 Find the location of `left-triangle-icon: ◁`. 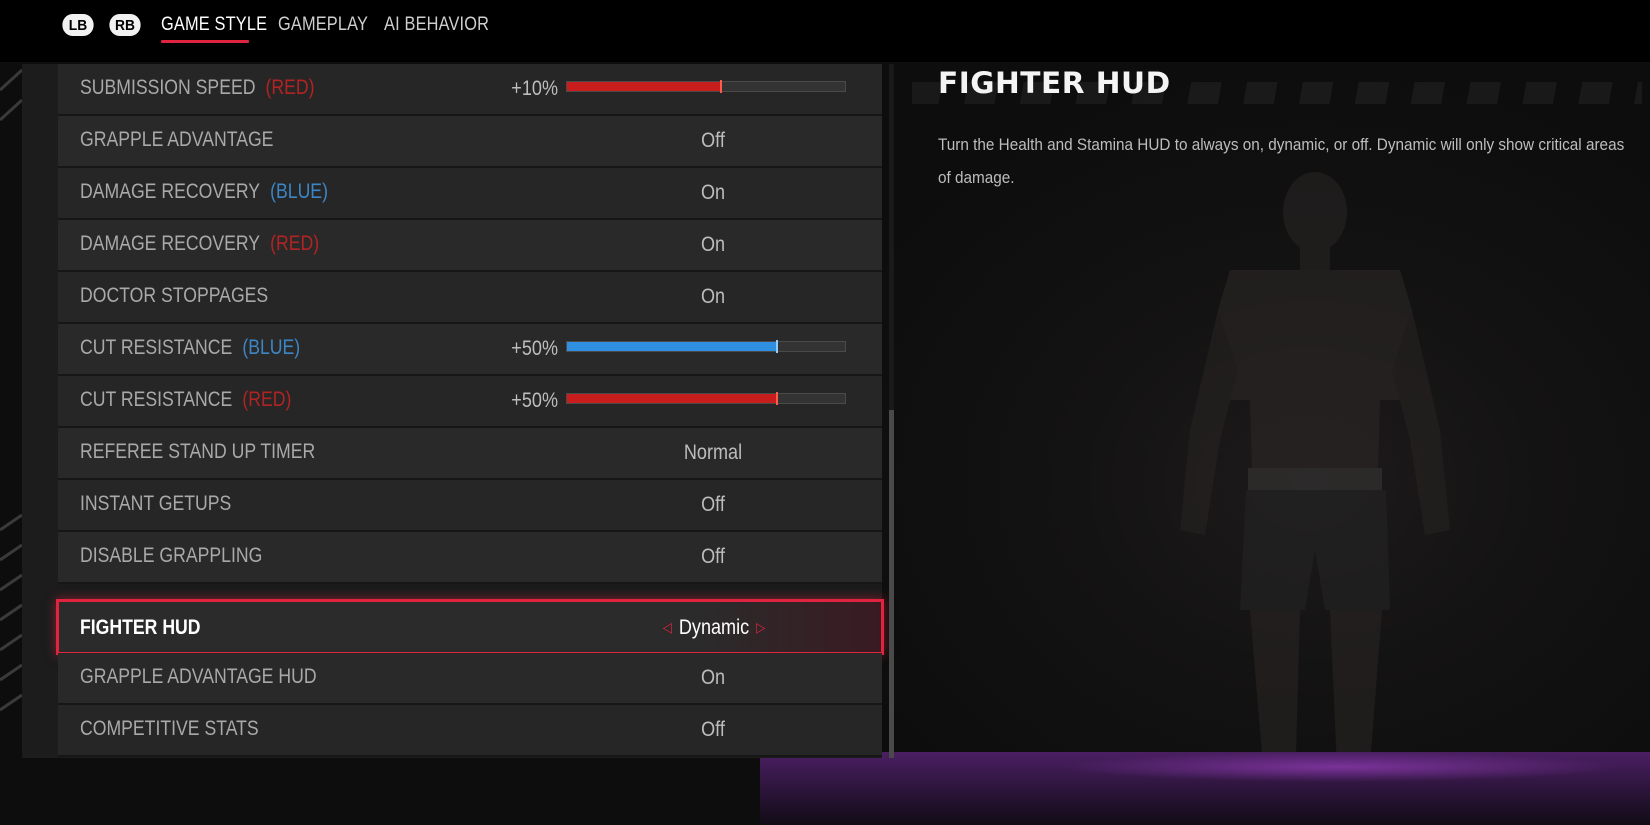

left-triangle-icon: ◁ is located at coordinates (667, 627).